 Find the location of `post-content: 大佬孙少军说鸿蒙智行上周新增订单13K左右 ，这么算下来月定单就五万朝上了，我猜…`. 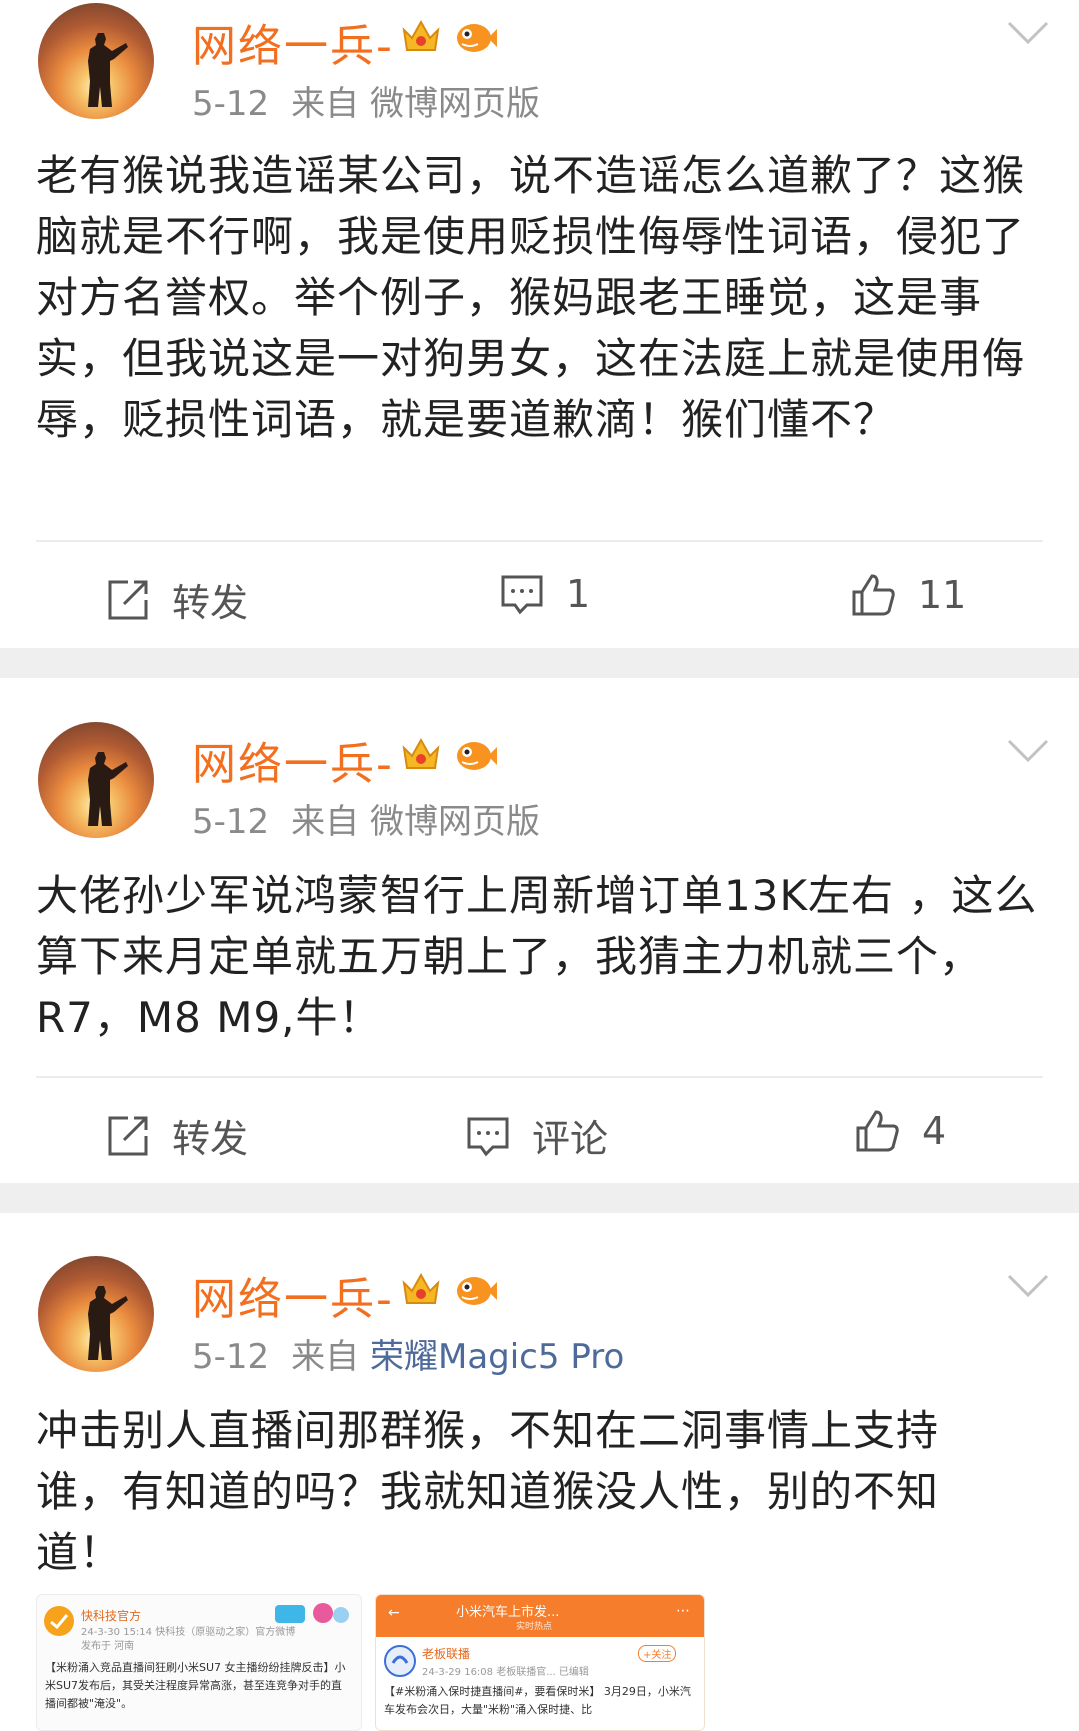

post-content: 大佬孙少军说鸿蒙智行上周新增订单13K左右 ，这么算下来月定单就五万朝上了，我猜… is located at coordinates (537, 956).